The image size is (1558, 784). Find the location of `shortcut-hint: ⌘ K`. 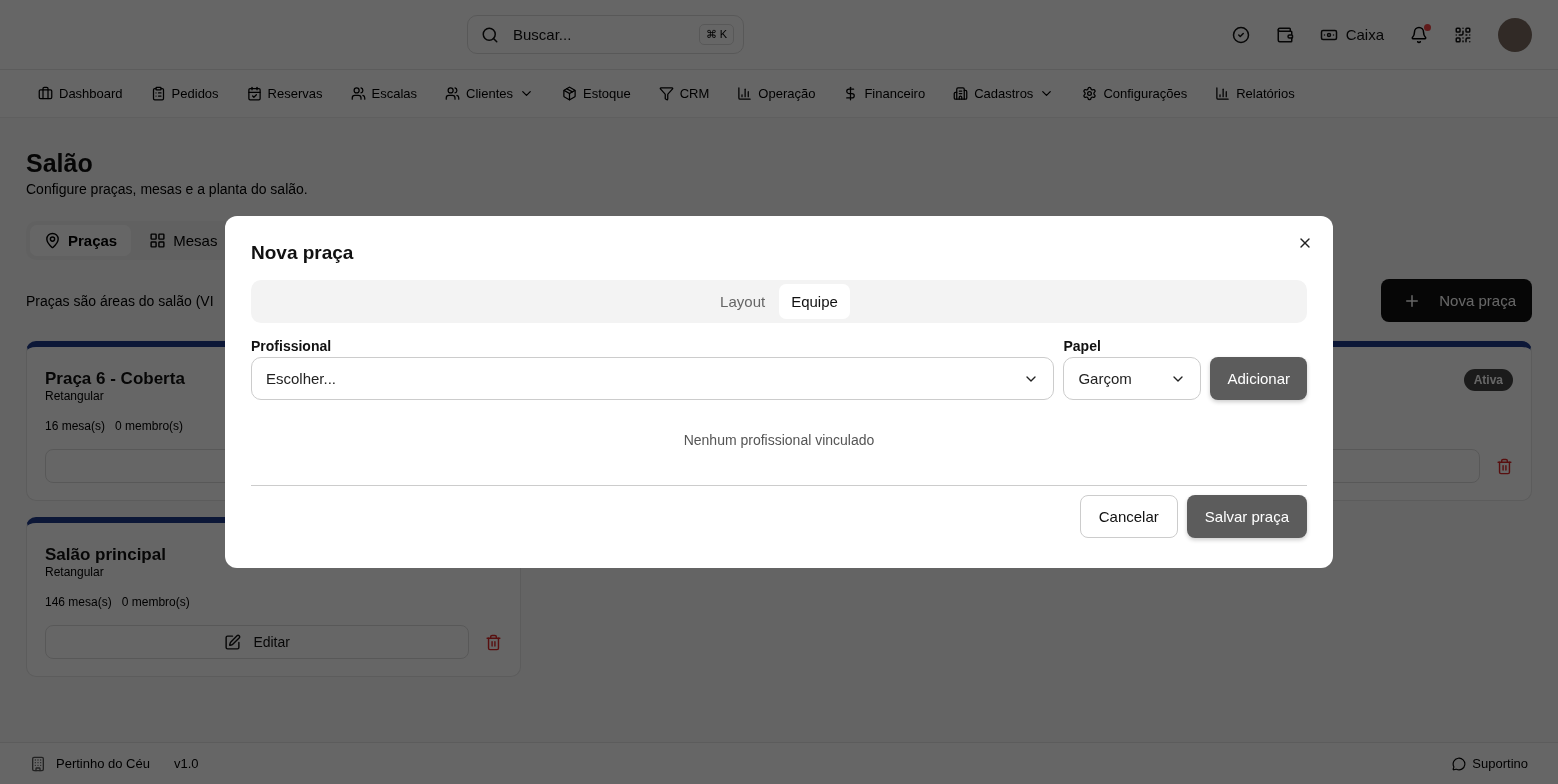

shortcut-hint: ⌘ K is located at coordinates (716, 34).